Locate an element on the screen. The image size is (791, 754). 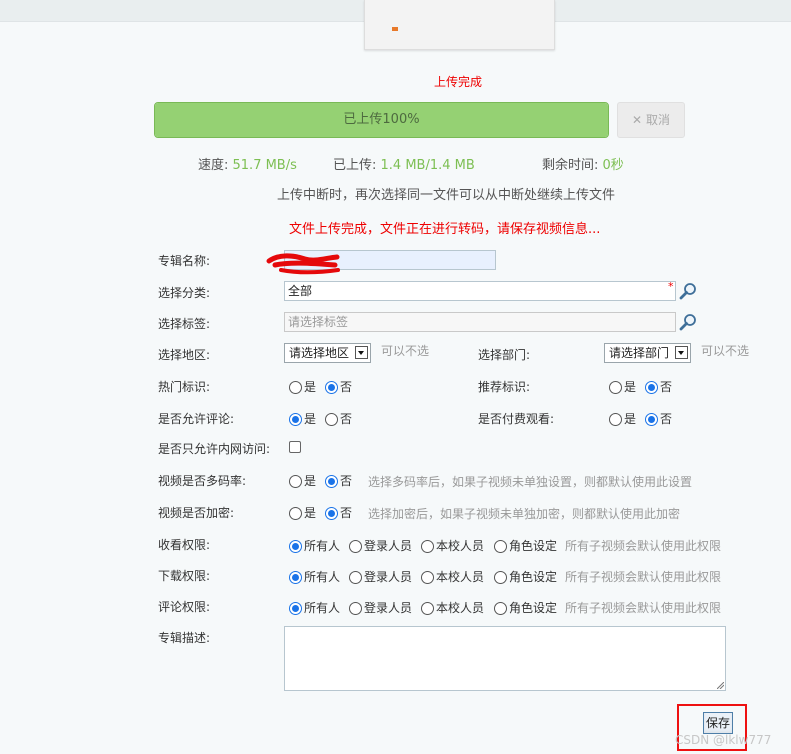
encrypt-yes-label: 是 is located at coordinates (310, 513).